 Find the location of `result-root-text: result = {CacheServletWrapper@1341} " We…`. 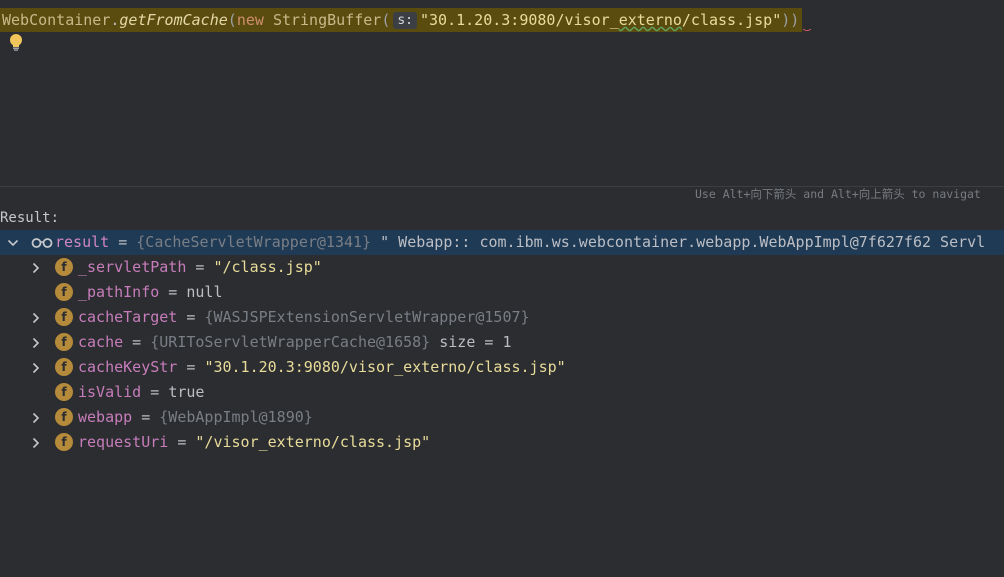

result-root-text: result = {CacheServletWrapper@1341} " We… is located at coordinates (520, 242).